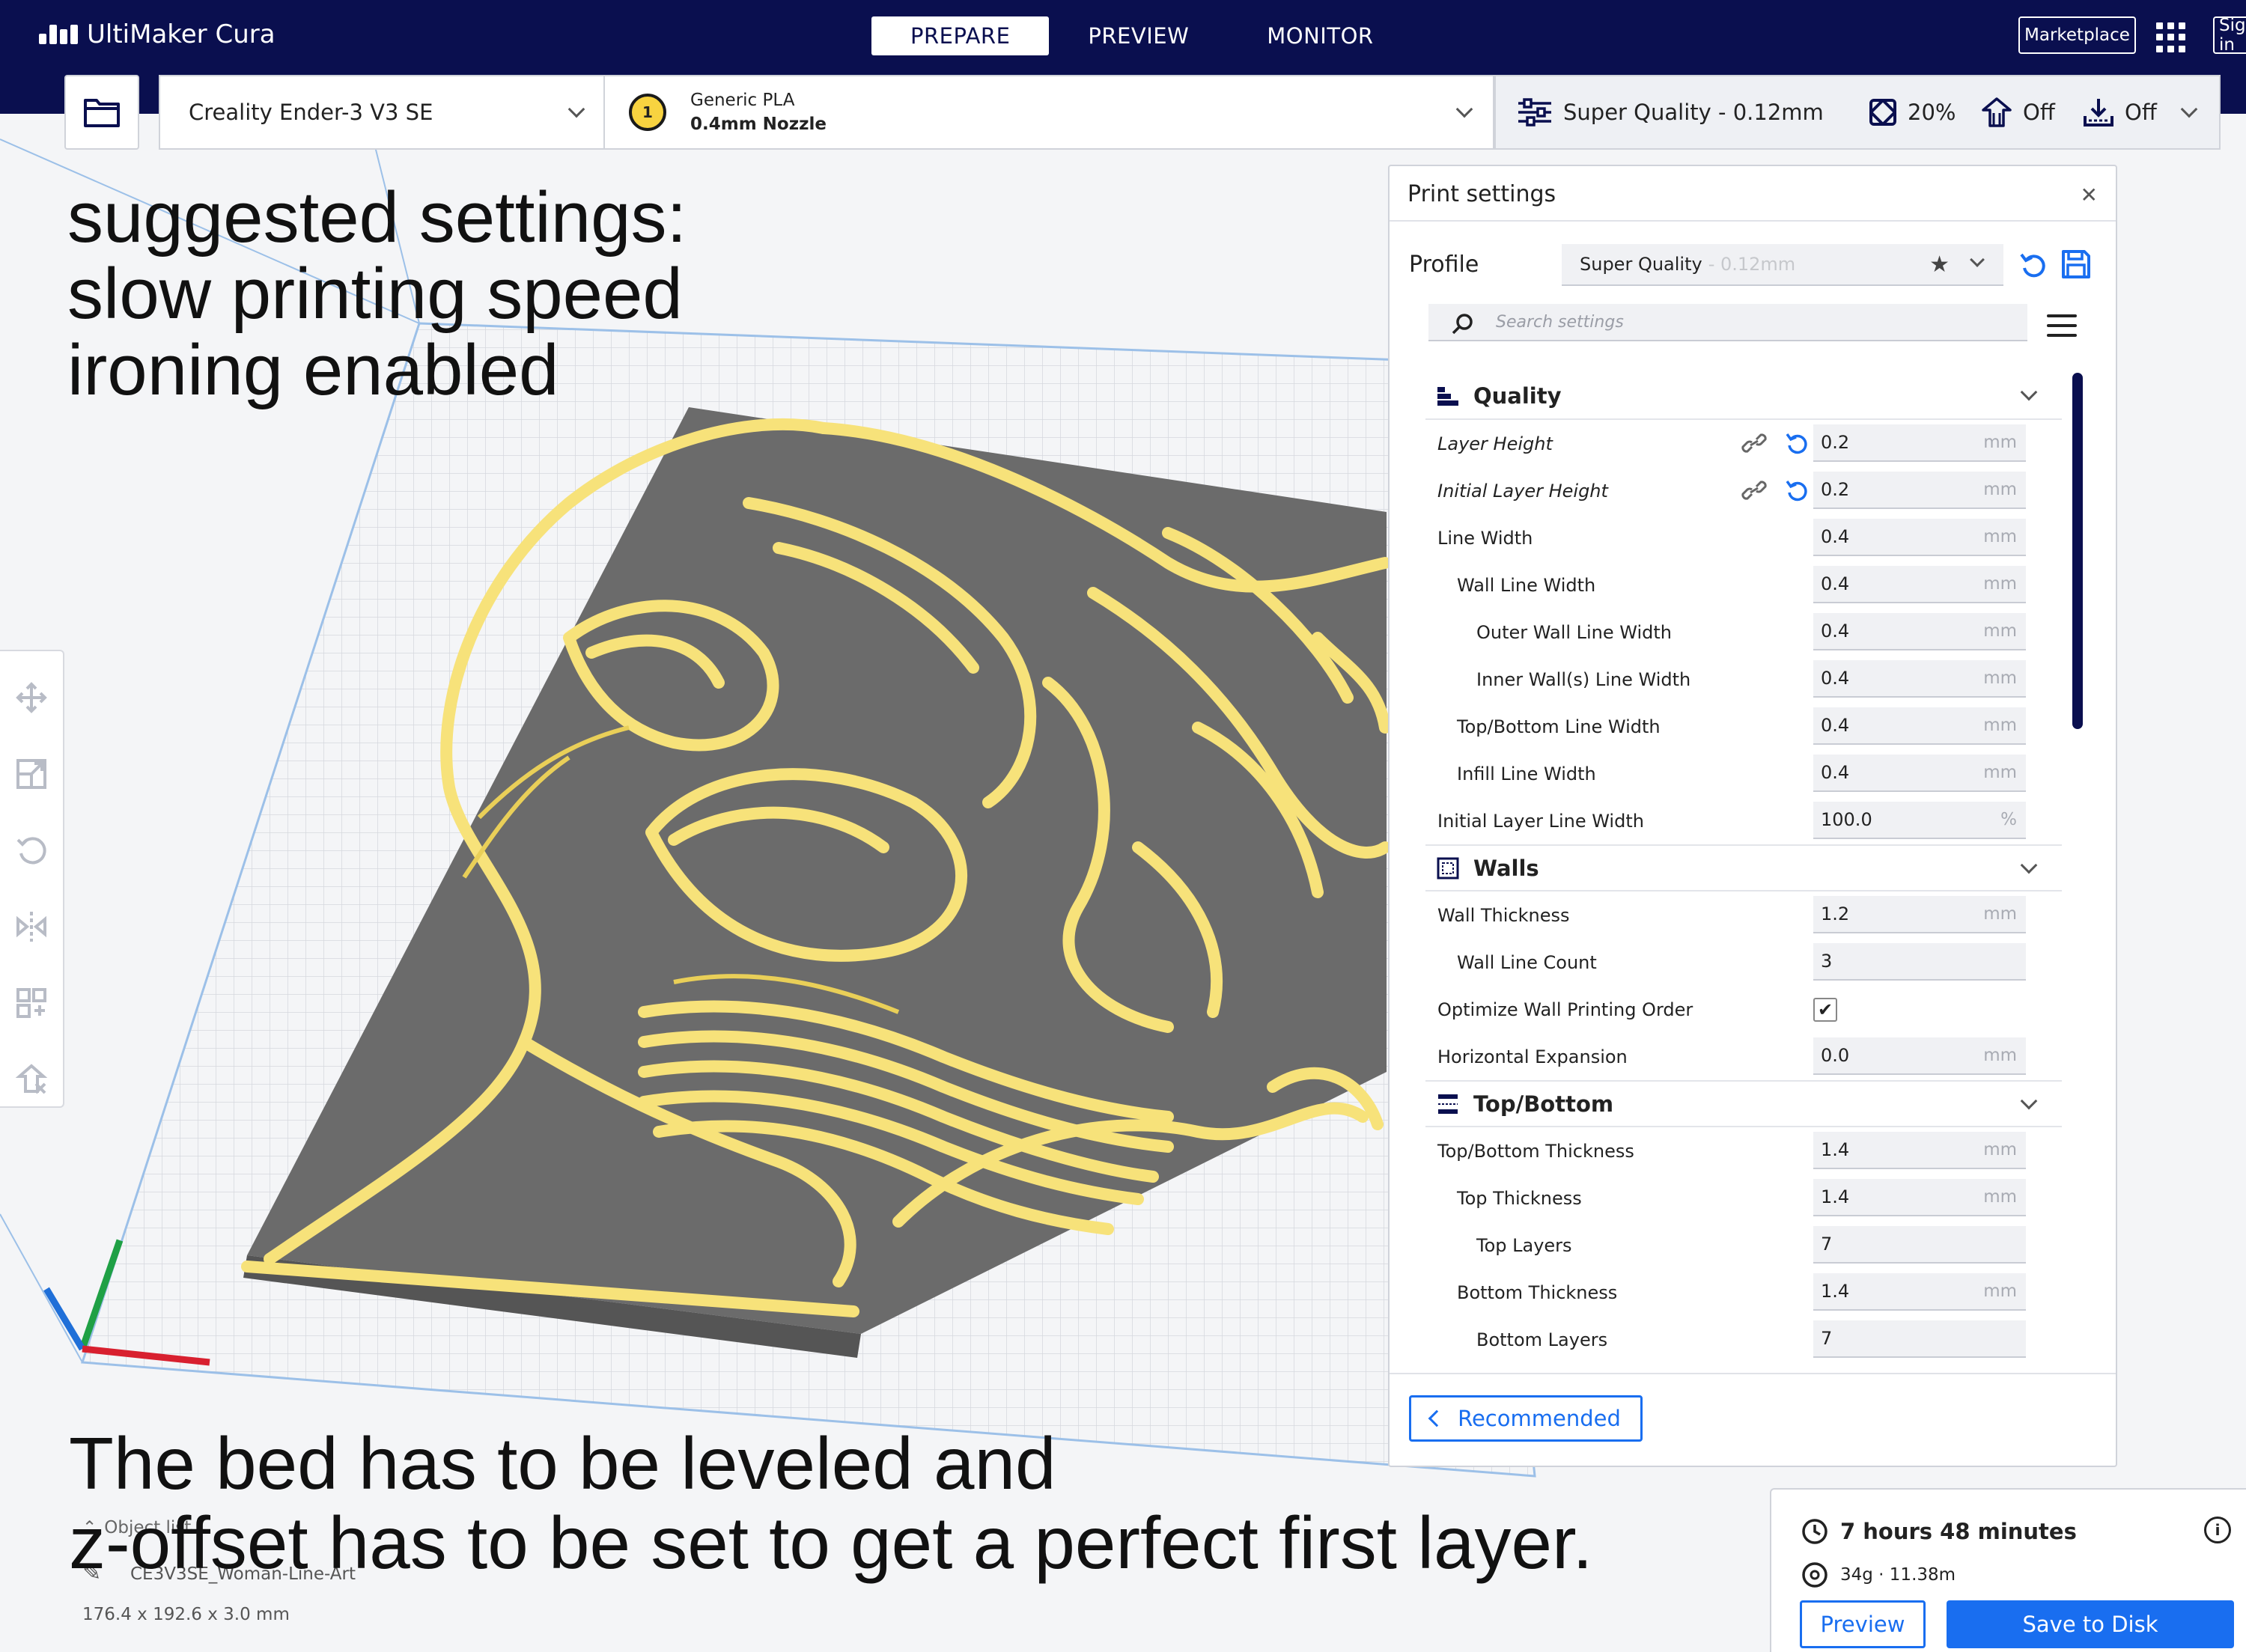 The width and height of the screenshot is (2246, 1652). Describe the element at coordinates (31, 1003) in the screenshot. I see `per-model-settings-icon` at that location.